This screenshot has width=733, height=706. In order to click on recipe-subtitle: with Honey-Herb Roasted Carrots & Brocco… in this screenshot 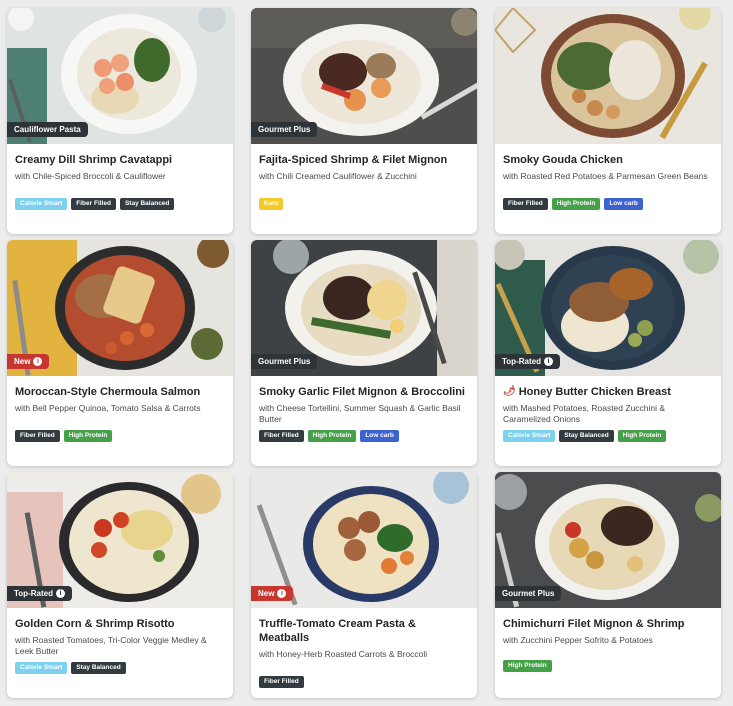, I will do `click(343, 654)`.